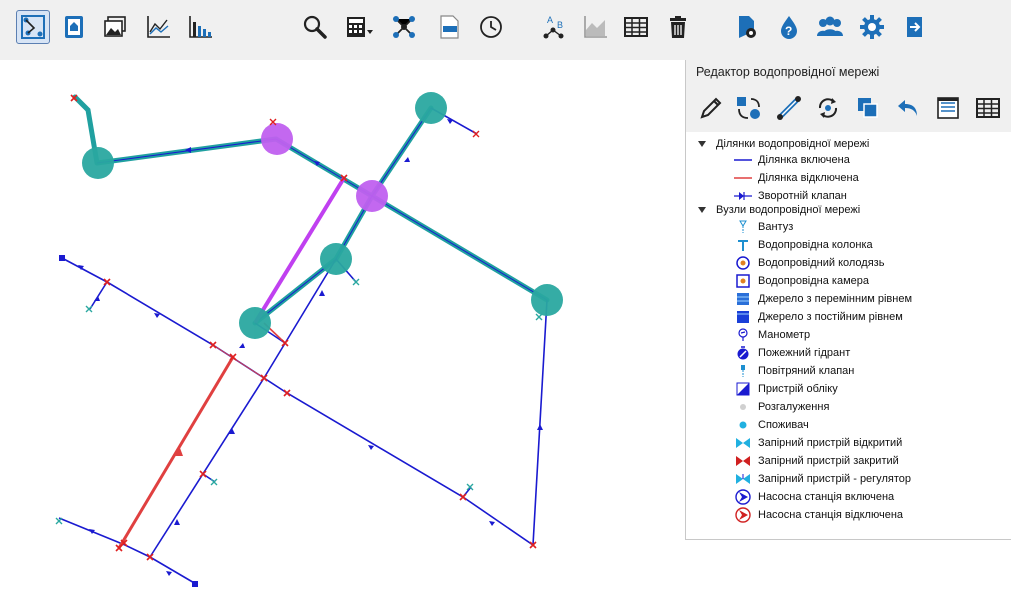 The image size is (1011, 597). I want to click on table-icon, so click(988, 108).